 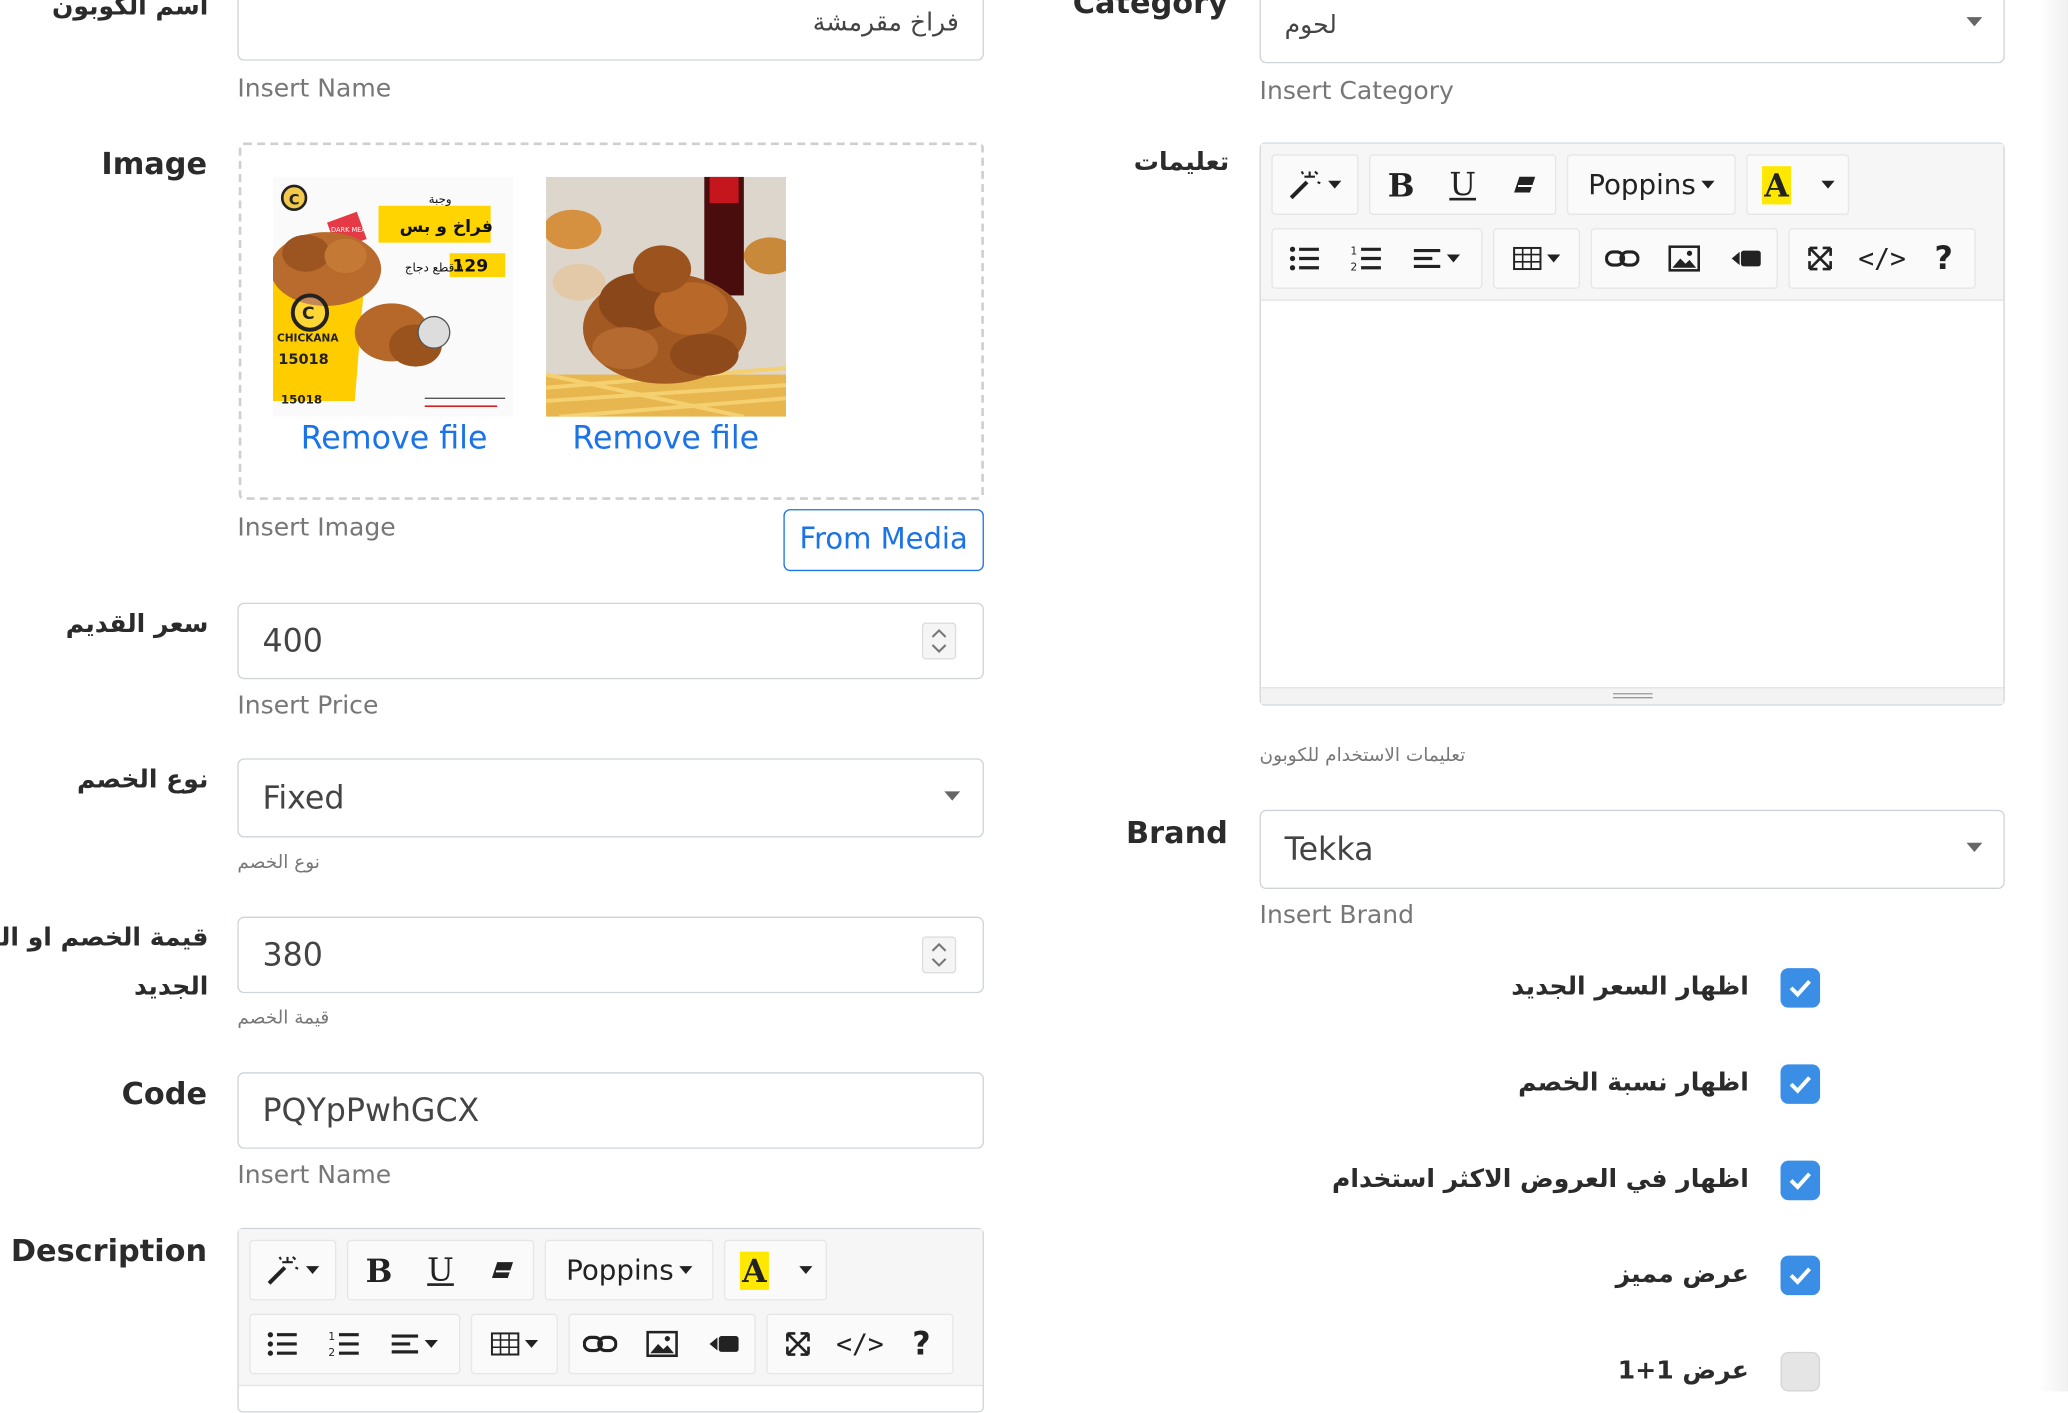 What do you see at coordinates (1353, 252) in the screenshot?
I see `svg-text: 1` at bounding box center [1353, 252].